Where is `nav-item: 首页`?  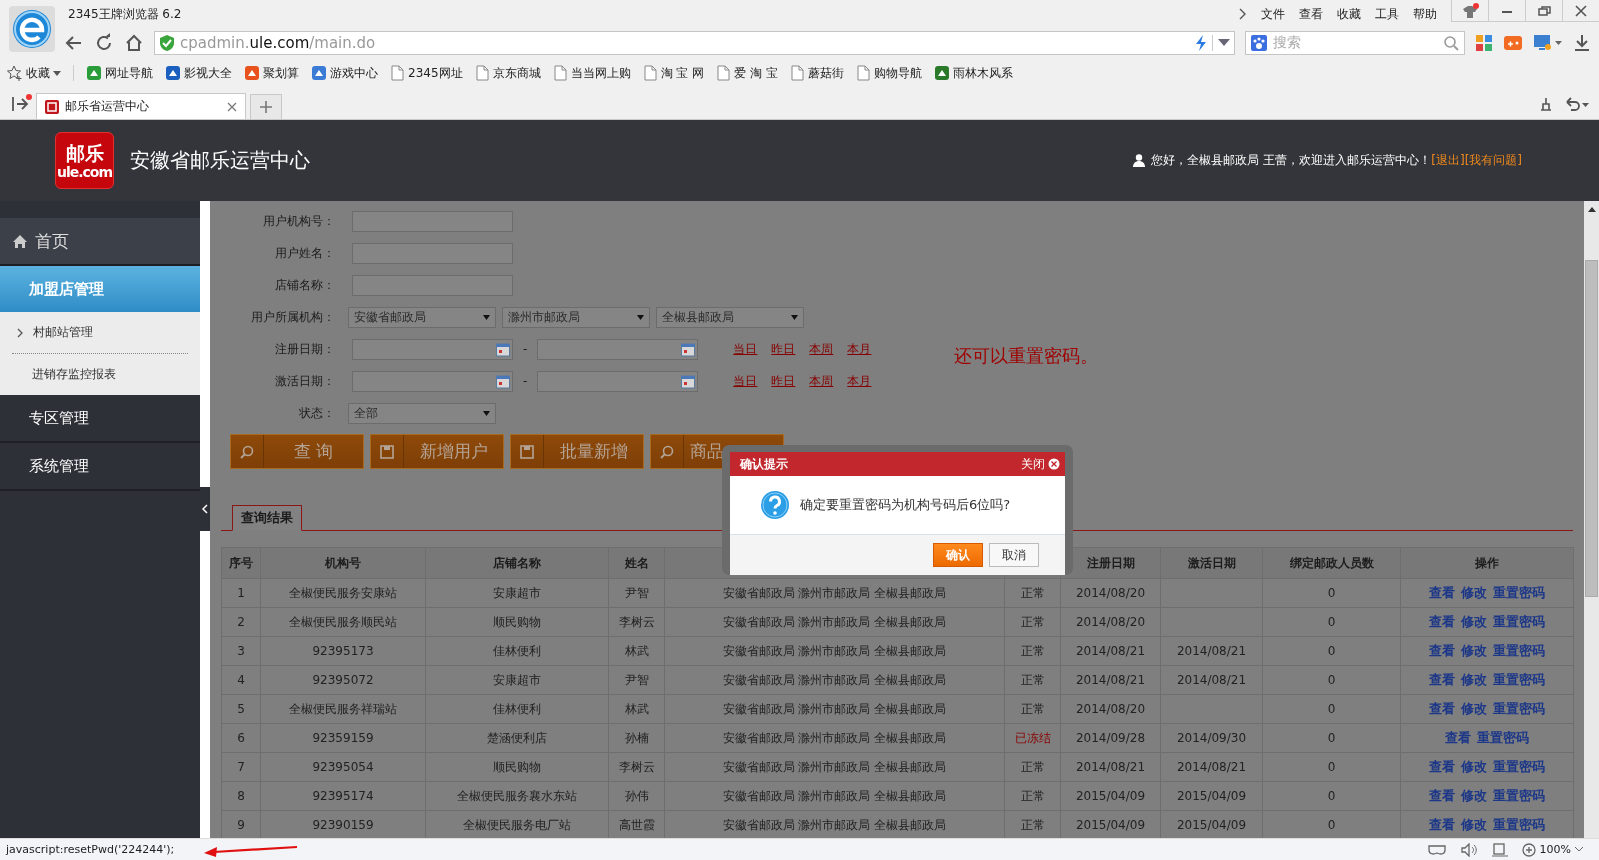
nav-item: 首页 is located at coordinates (100, 242).